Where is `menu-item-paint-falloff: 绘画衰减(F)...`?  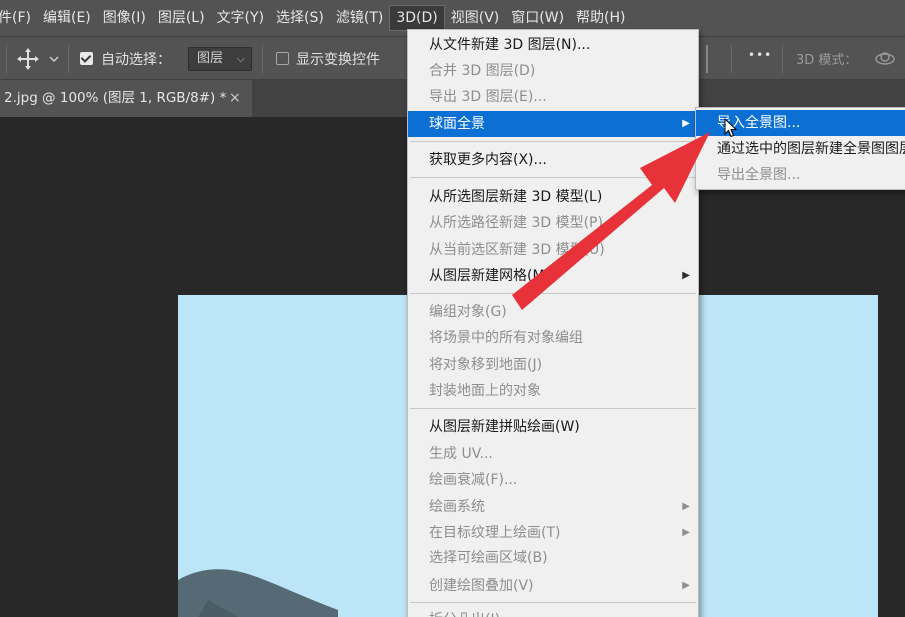 menu-item-paint-falloff: 绘画衰减(F)... is located at coordinates (473, 480).